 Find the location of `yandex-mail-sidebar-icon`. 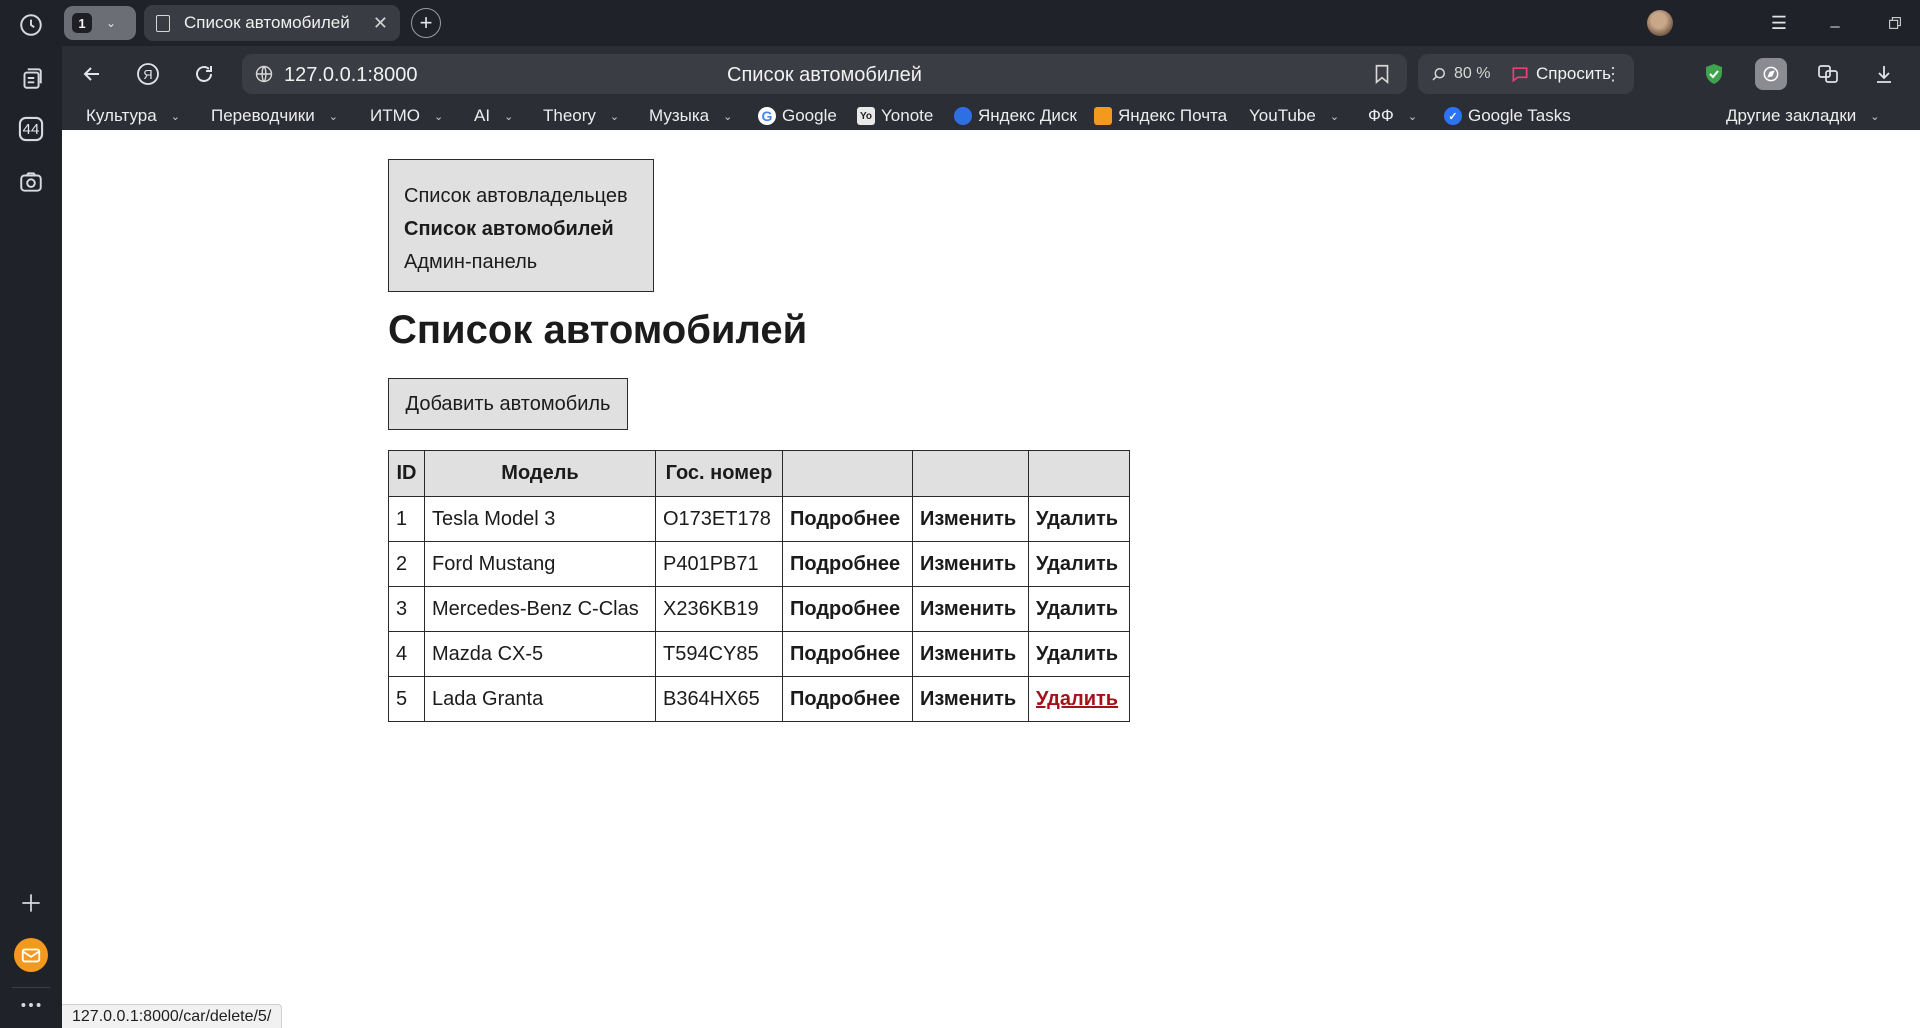

yandex-mail-sidebar-icon is located at coordinates (31, 955).